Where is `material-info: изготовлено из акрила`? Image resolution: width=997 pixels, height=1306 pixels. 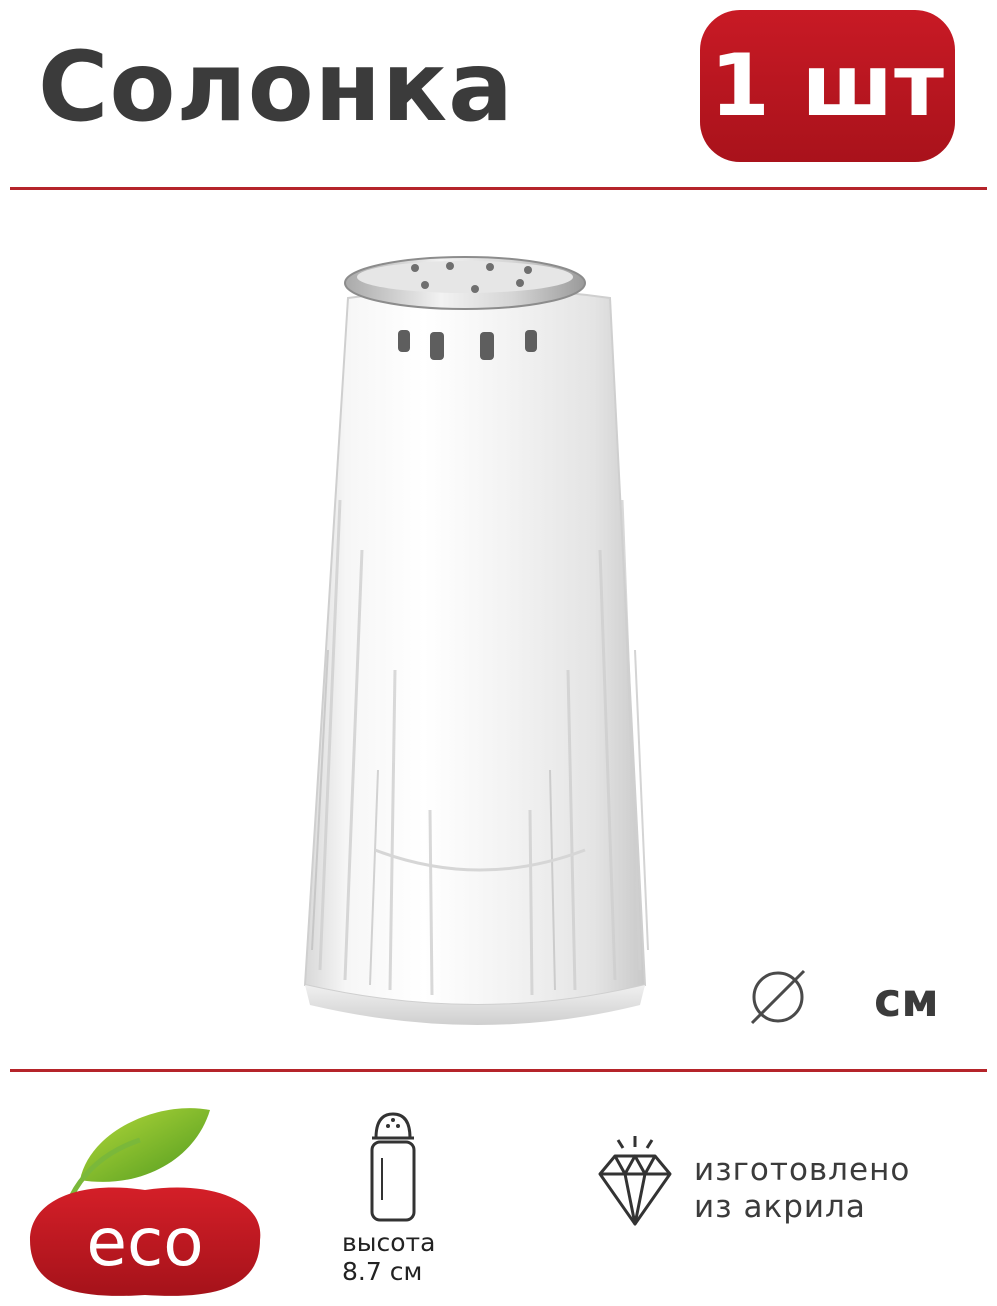 material-info: изготовлено из акрила is located at coordinates (802, 1189).